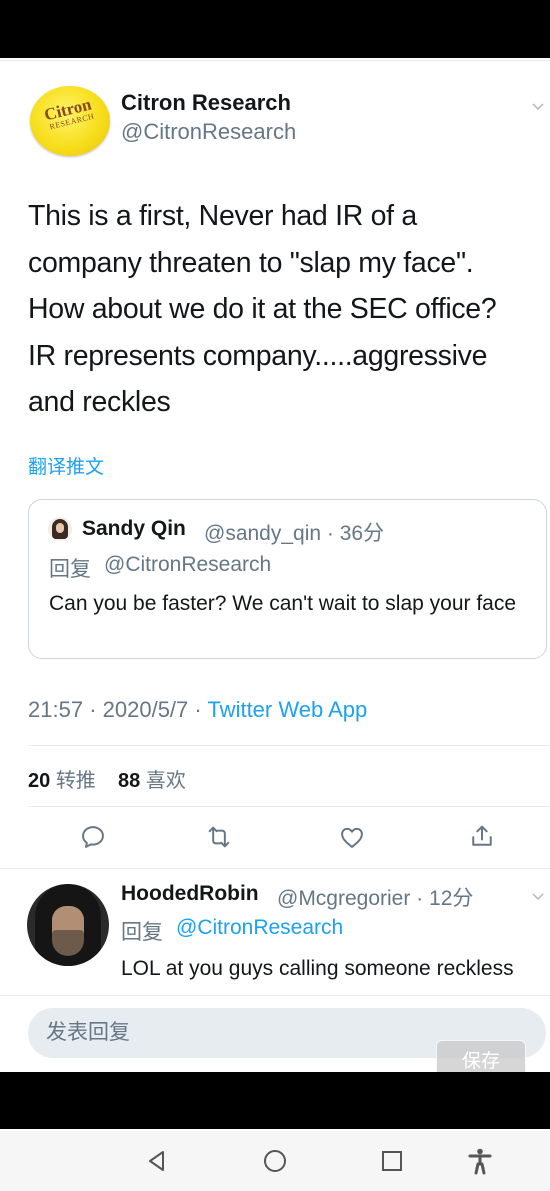 The width and height of the screenshot is (550, 1191). Describe the element at coordinates (188, 564) in the screenshot. I see `quoted-reply-to: @CitronResearch` at that location.